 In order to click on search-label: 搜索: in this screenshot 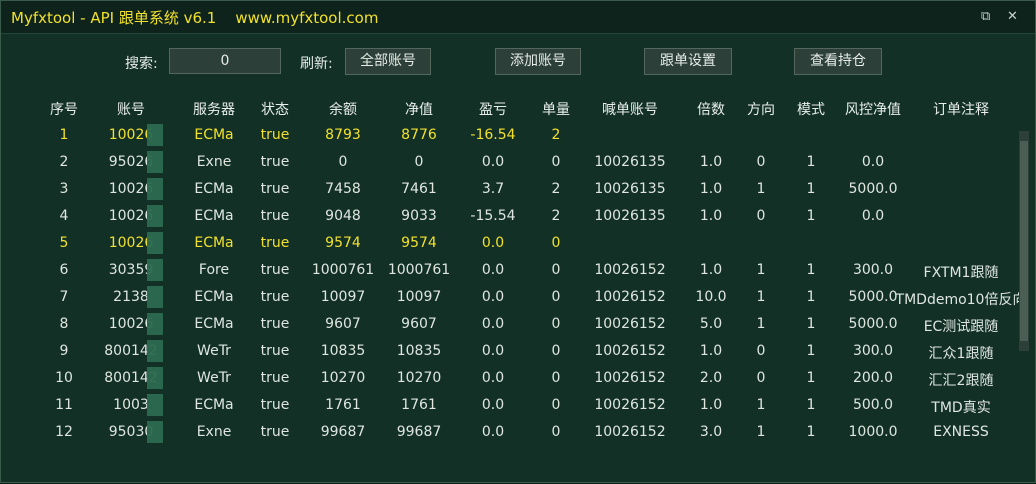, I will do `click(141, 64)`.